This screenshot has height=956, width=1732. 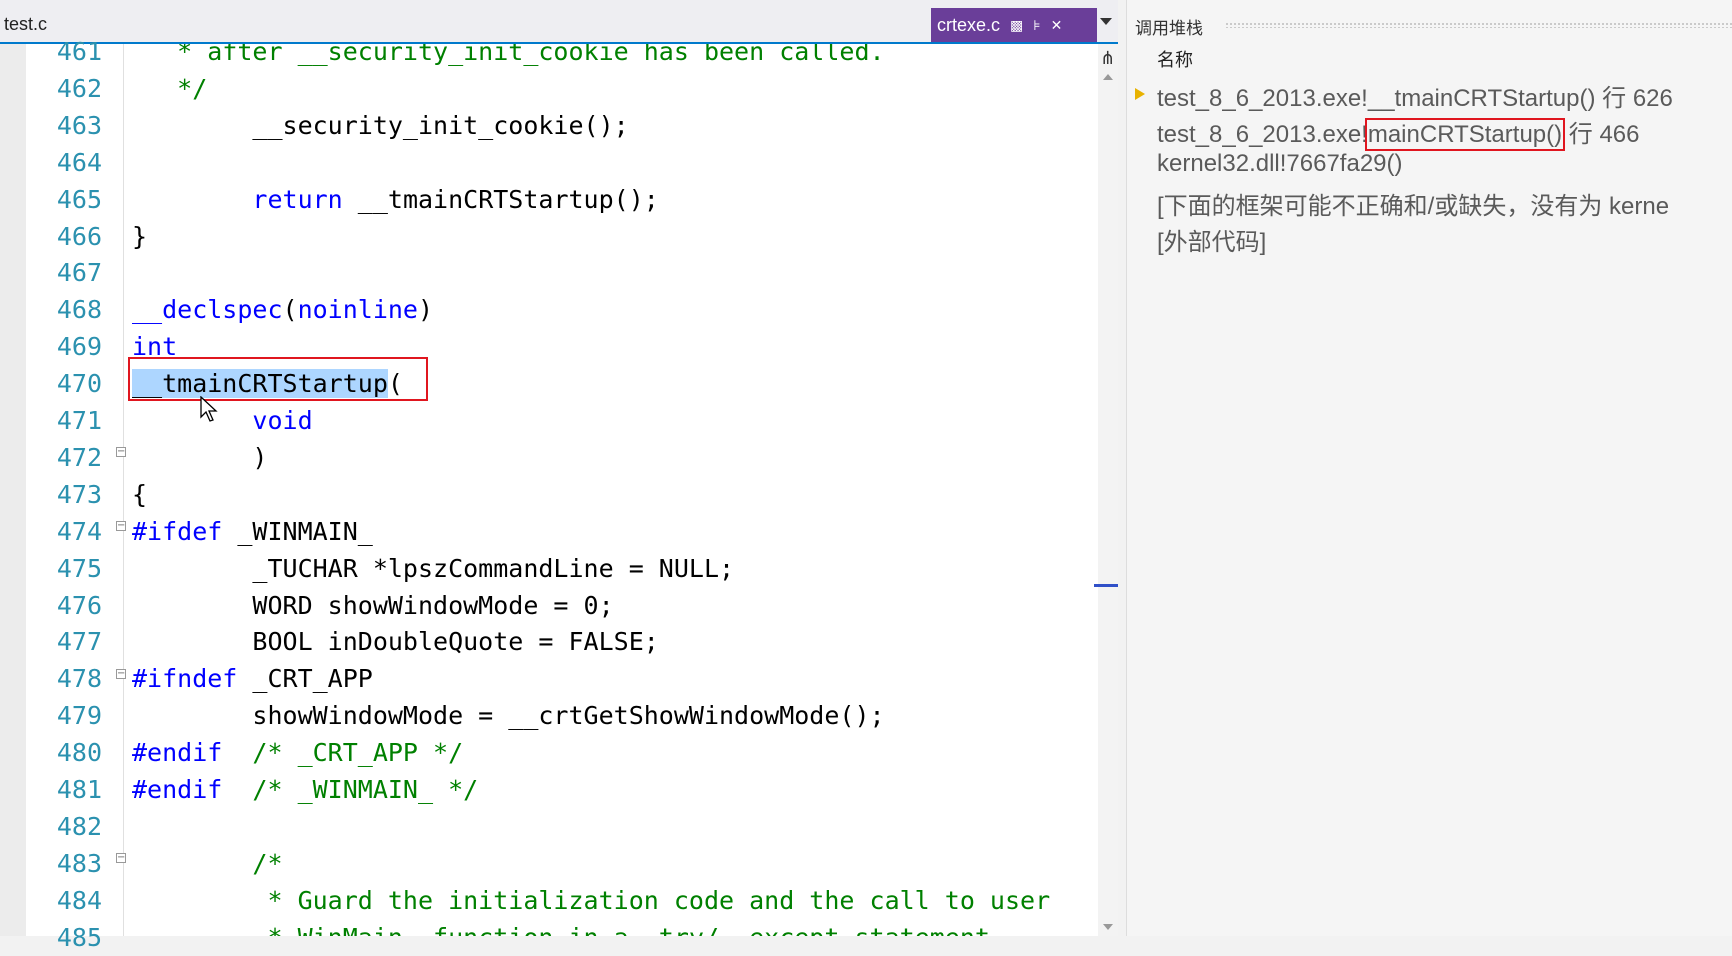 What do you see at coordinates (1057, 25) in the screenshot?
I see `close-icon: ✕` at bounding box center [1057, 25].